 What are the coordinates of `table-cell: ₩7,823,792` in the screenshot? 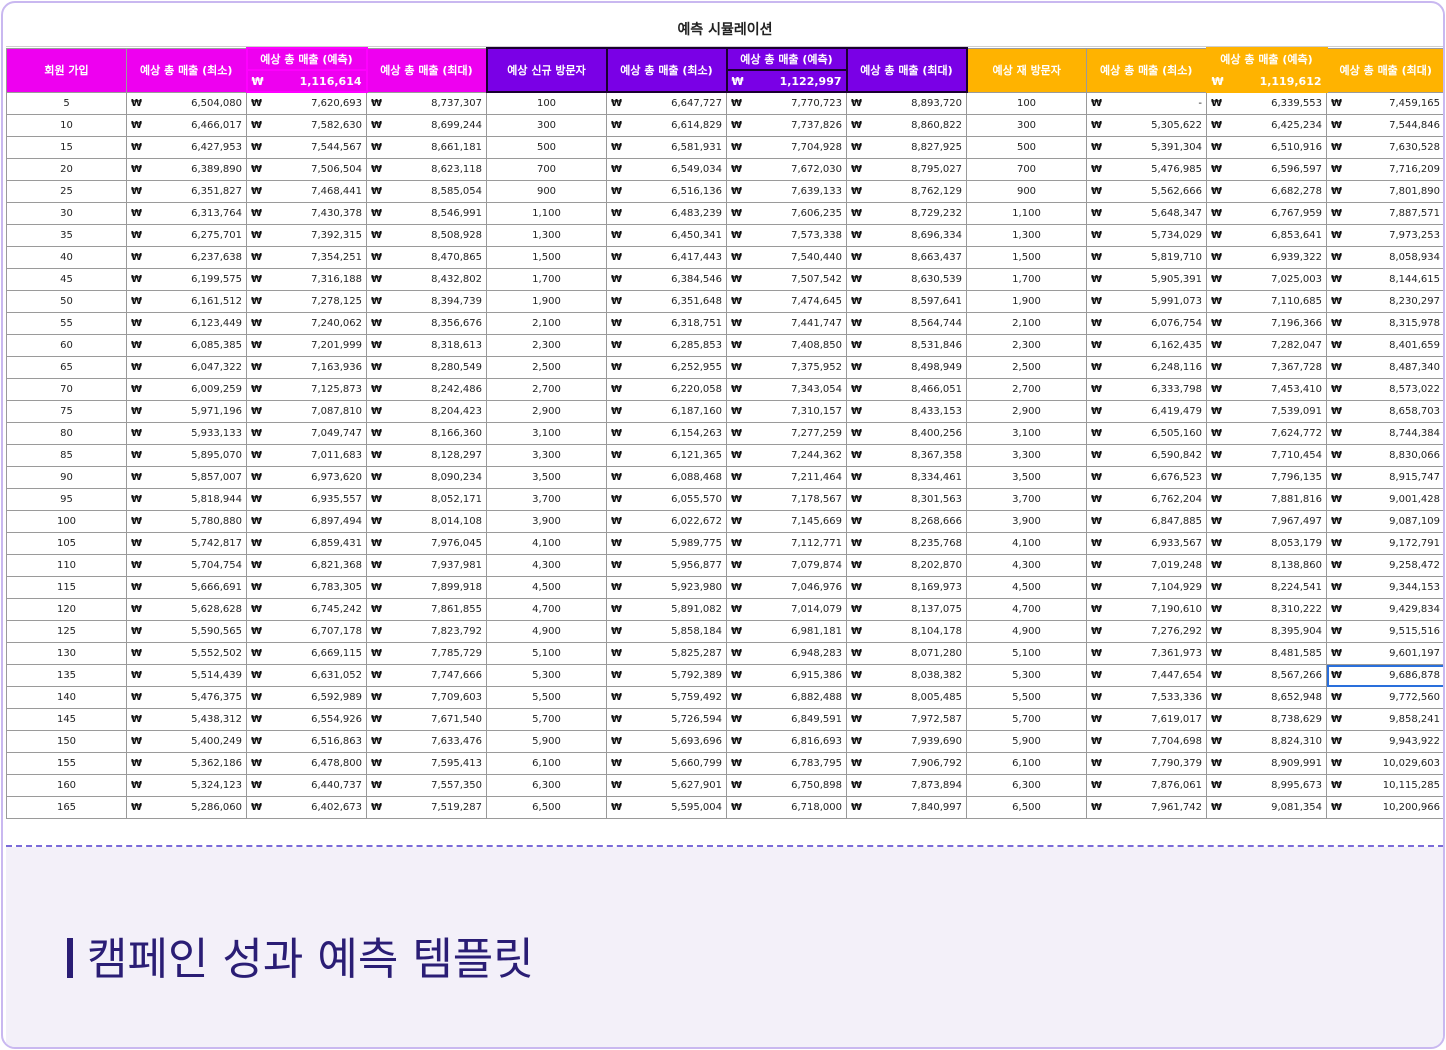 It's located at (426, 631).